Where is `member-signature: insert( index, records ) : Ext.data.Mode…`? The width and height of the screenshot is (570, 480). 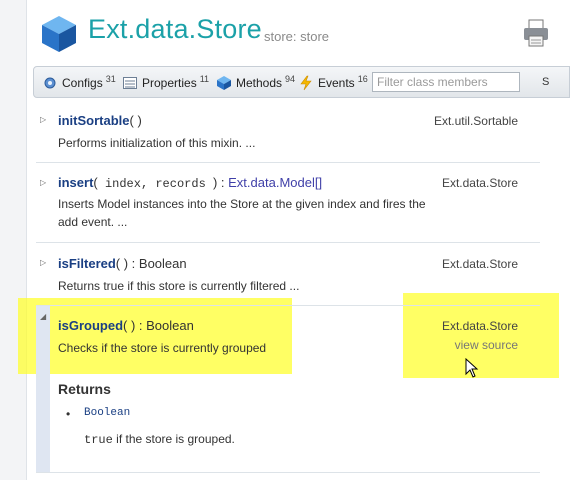 member-signature: insert( index, records ) : Ext.data.Mode… is located at coordinates (190, 183).